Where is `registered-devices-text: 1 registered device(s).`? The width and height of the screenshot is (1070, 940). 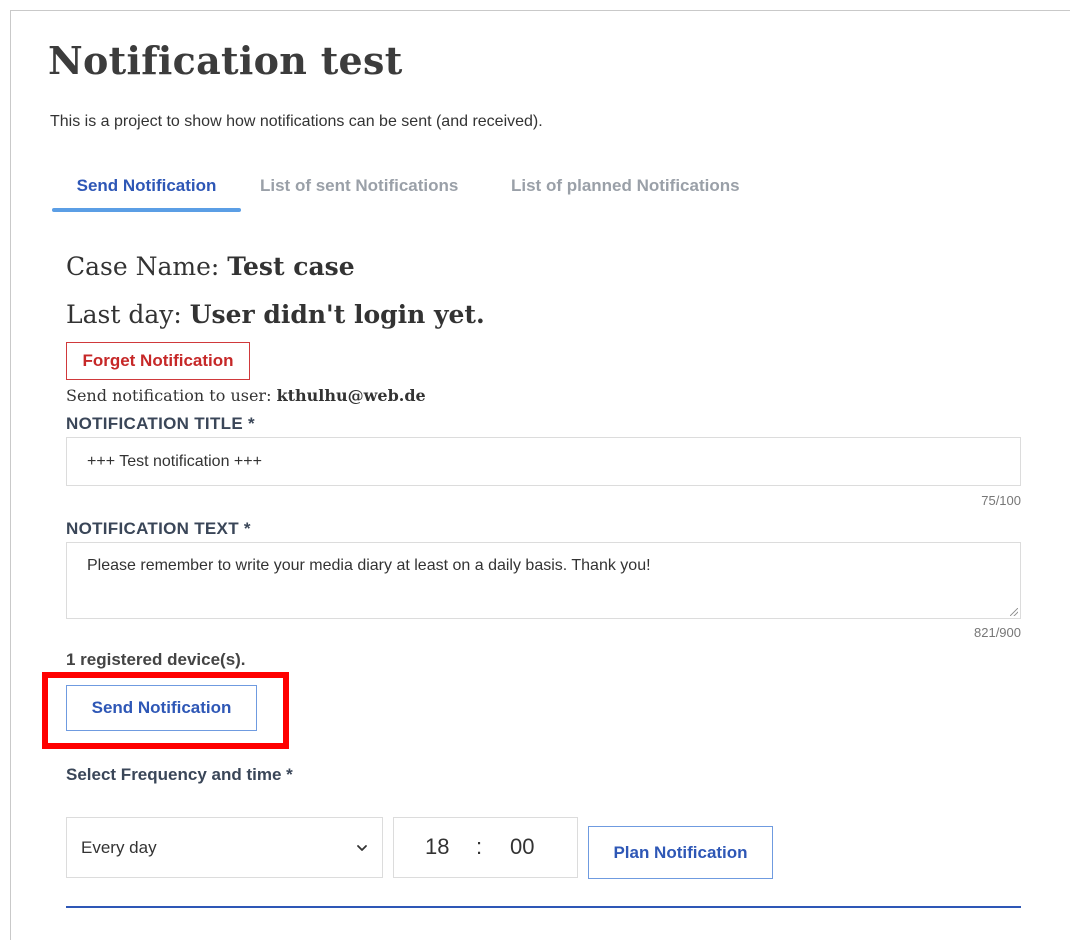 registered-devices-text: 1 registered device(s). is located at coordinates (156, 659).